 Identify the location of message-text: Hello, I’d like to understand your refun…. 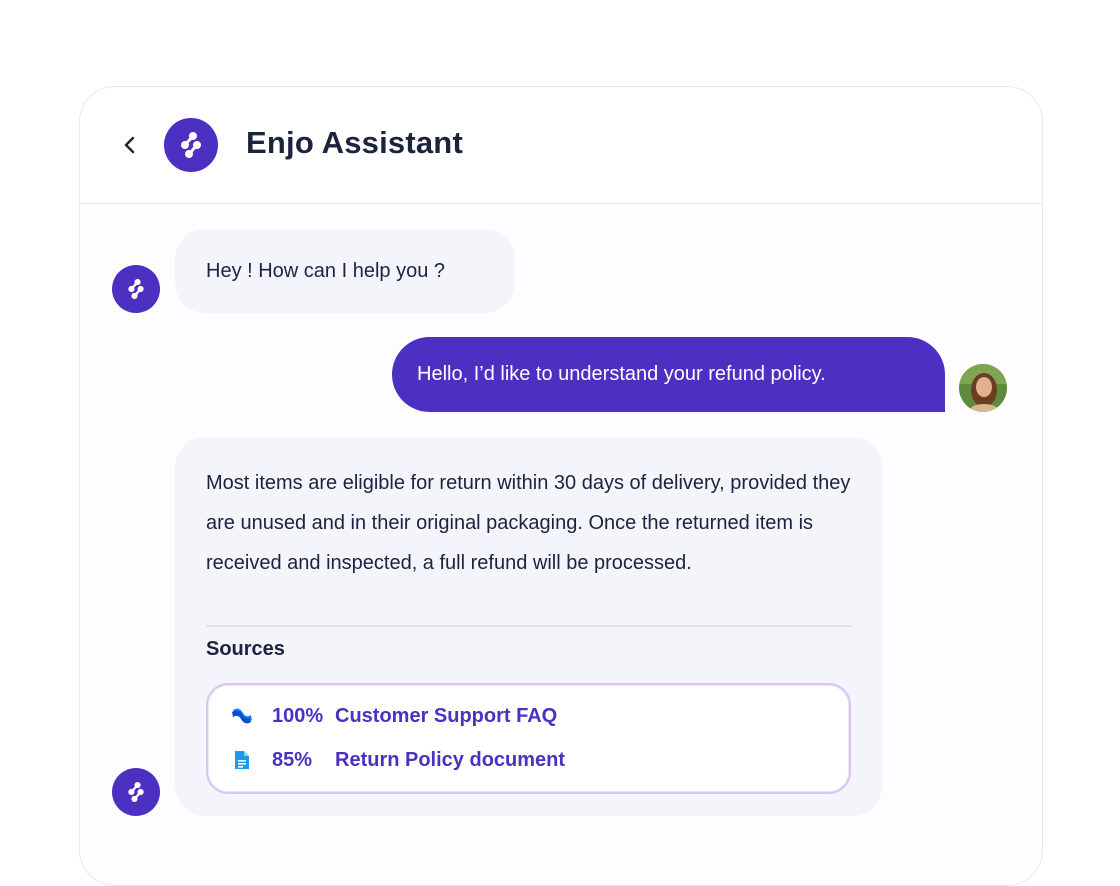
(621, 374).